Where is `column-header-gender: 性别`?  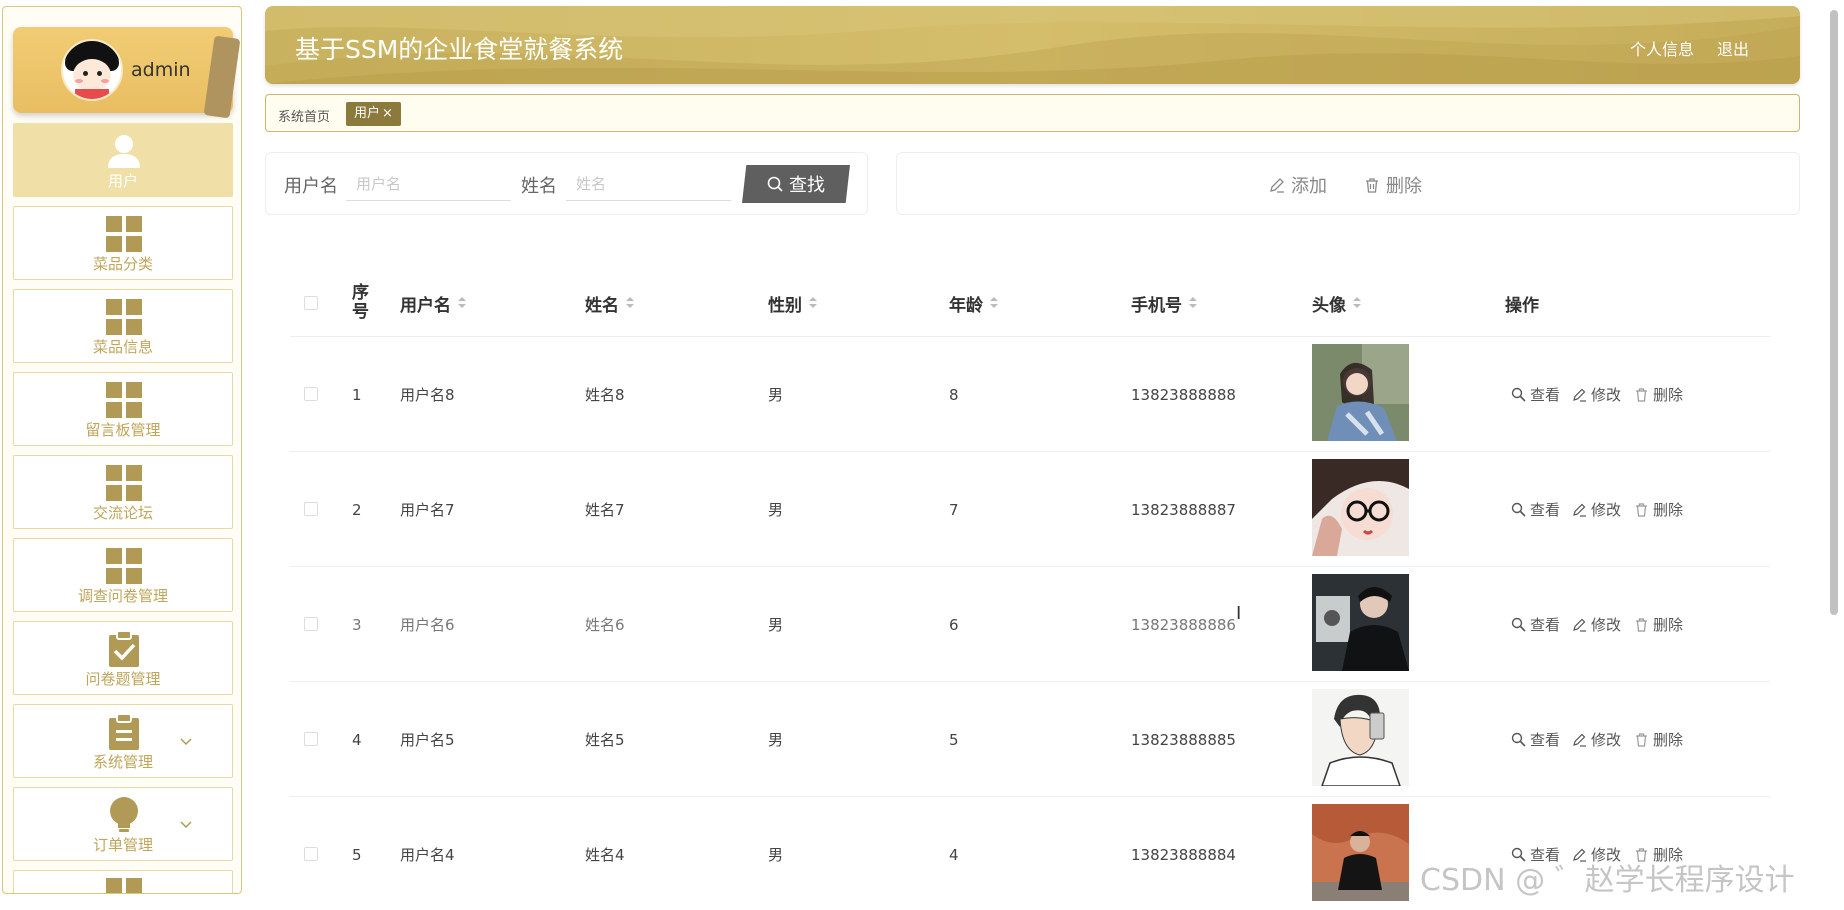
column-header-gender: 性别 is located at coordinates (793, 303).